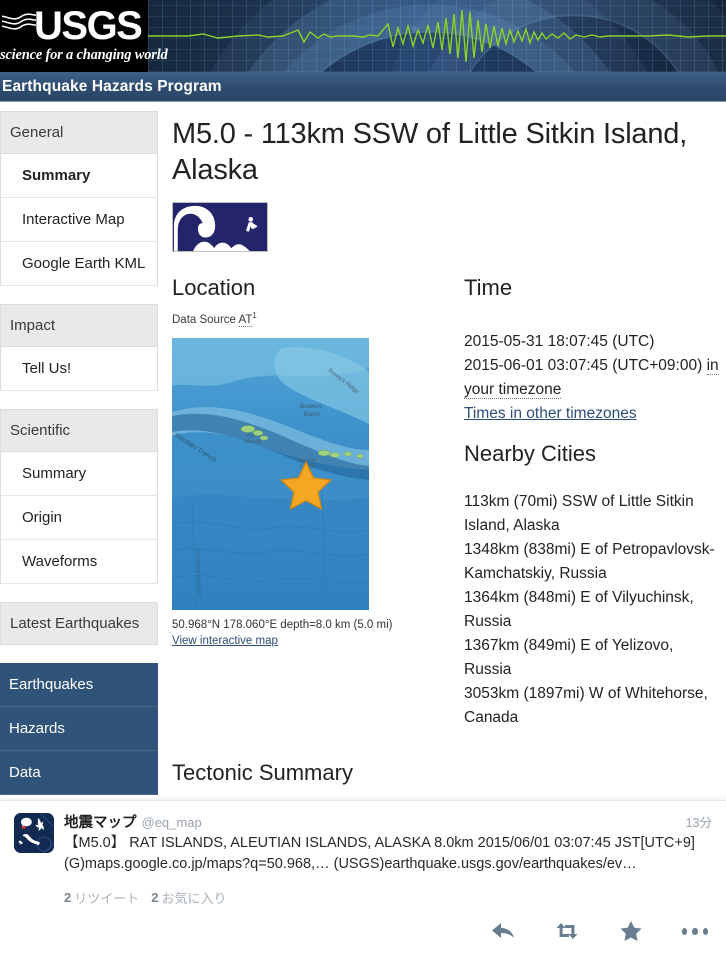 The image size is (726, 954). I want to click on nav-header-general: General, so click(79, 133).